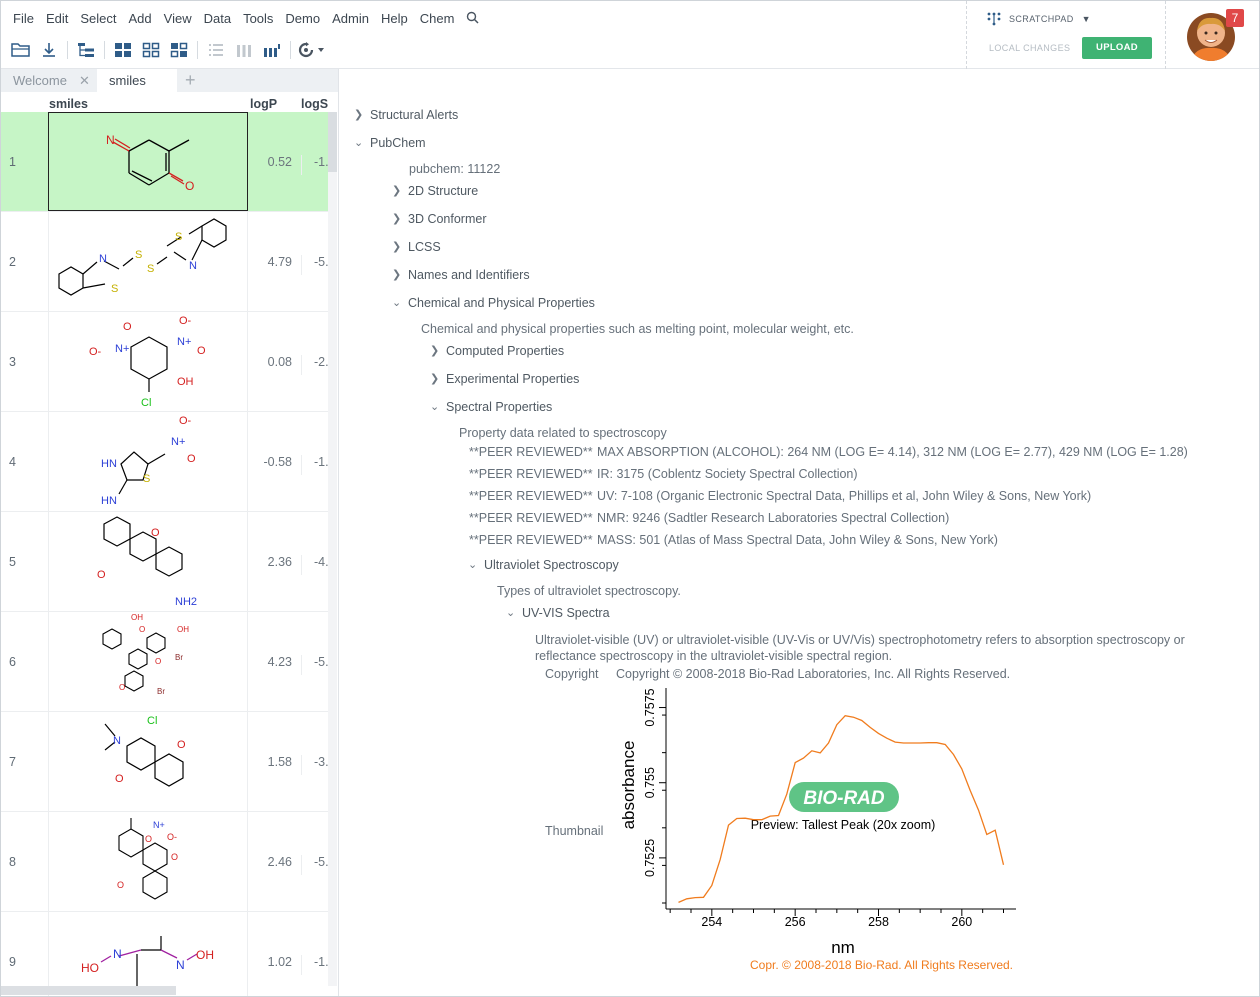 The width and height of the screenshot is (1260, 997). I want to click on refresh-icon, so click(312, 50).